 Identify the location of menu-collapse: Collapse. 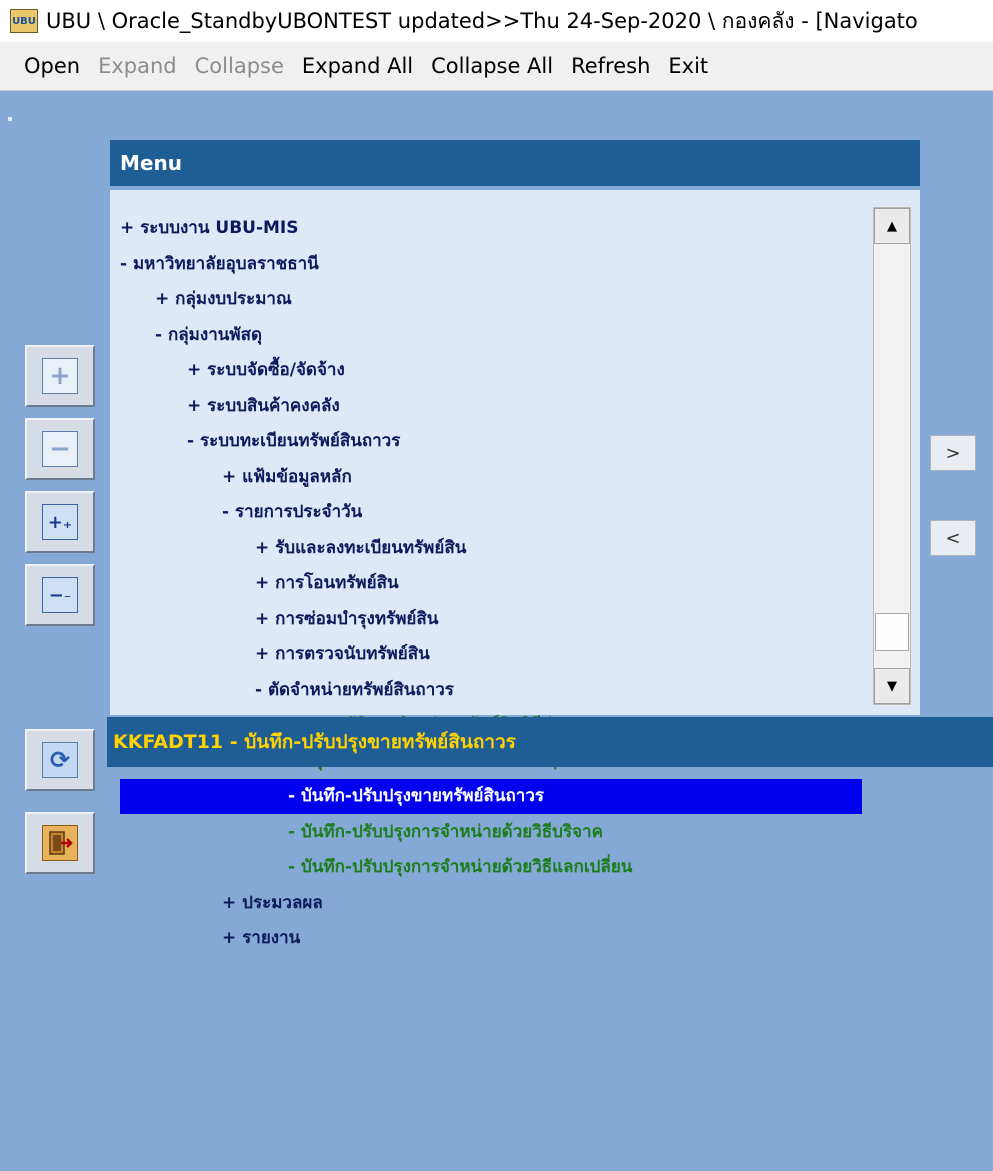
(239, 66).